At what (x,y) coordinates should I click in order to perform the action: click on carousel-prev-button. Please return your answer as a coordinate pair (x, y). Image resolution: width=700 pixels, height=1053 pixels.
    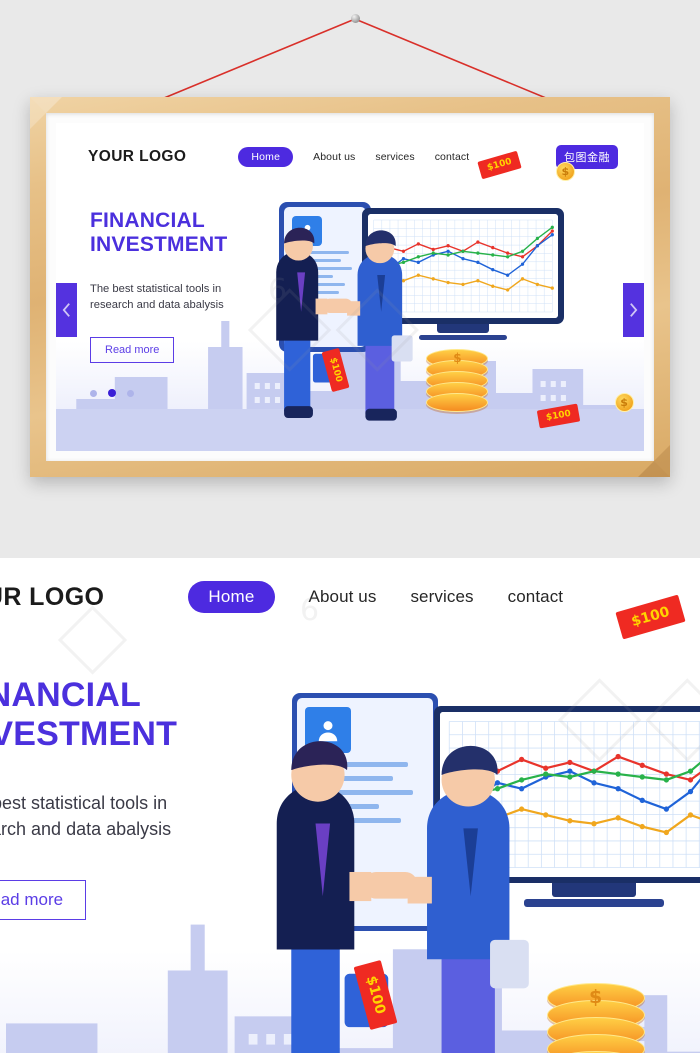
    Looking at the image, I should click on (66, 310).